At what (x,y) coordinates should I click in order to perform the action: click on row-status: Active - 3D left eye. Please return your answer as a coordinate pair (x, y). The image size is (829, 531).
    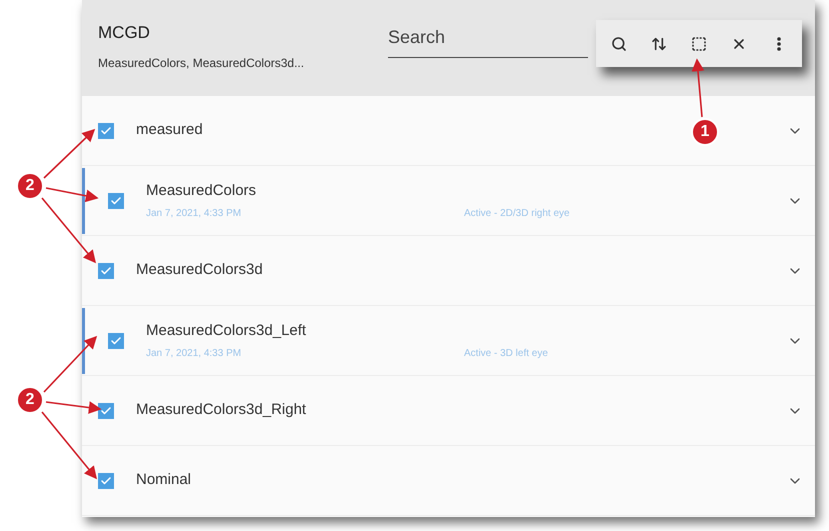
    Looking at the image, I should click on (506, 354).